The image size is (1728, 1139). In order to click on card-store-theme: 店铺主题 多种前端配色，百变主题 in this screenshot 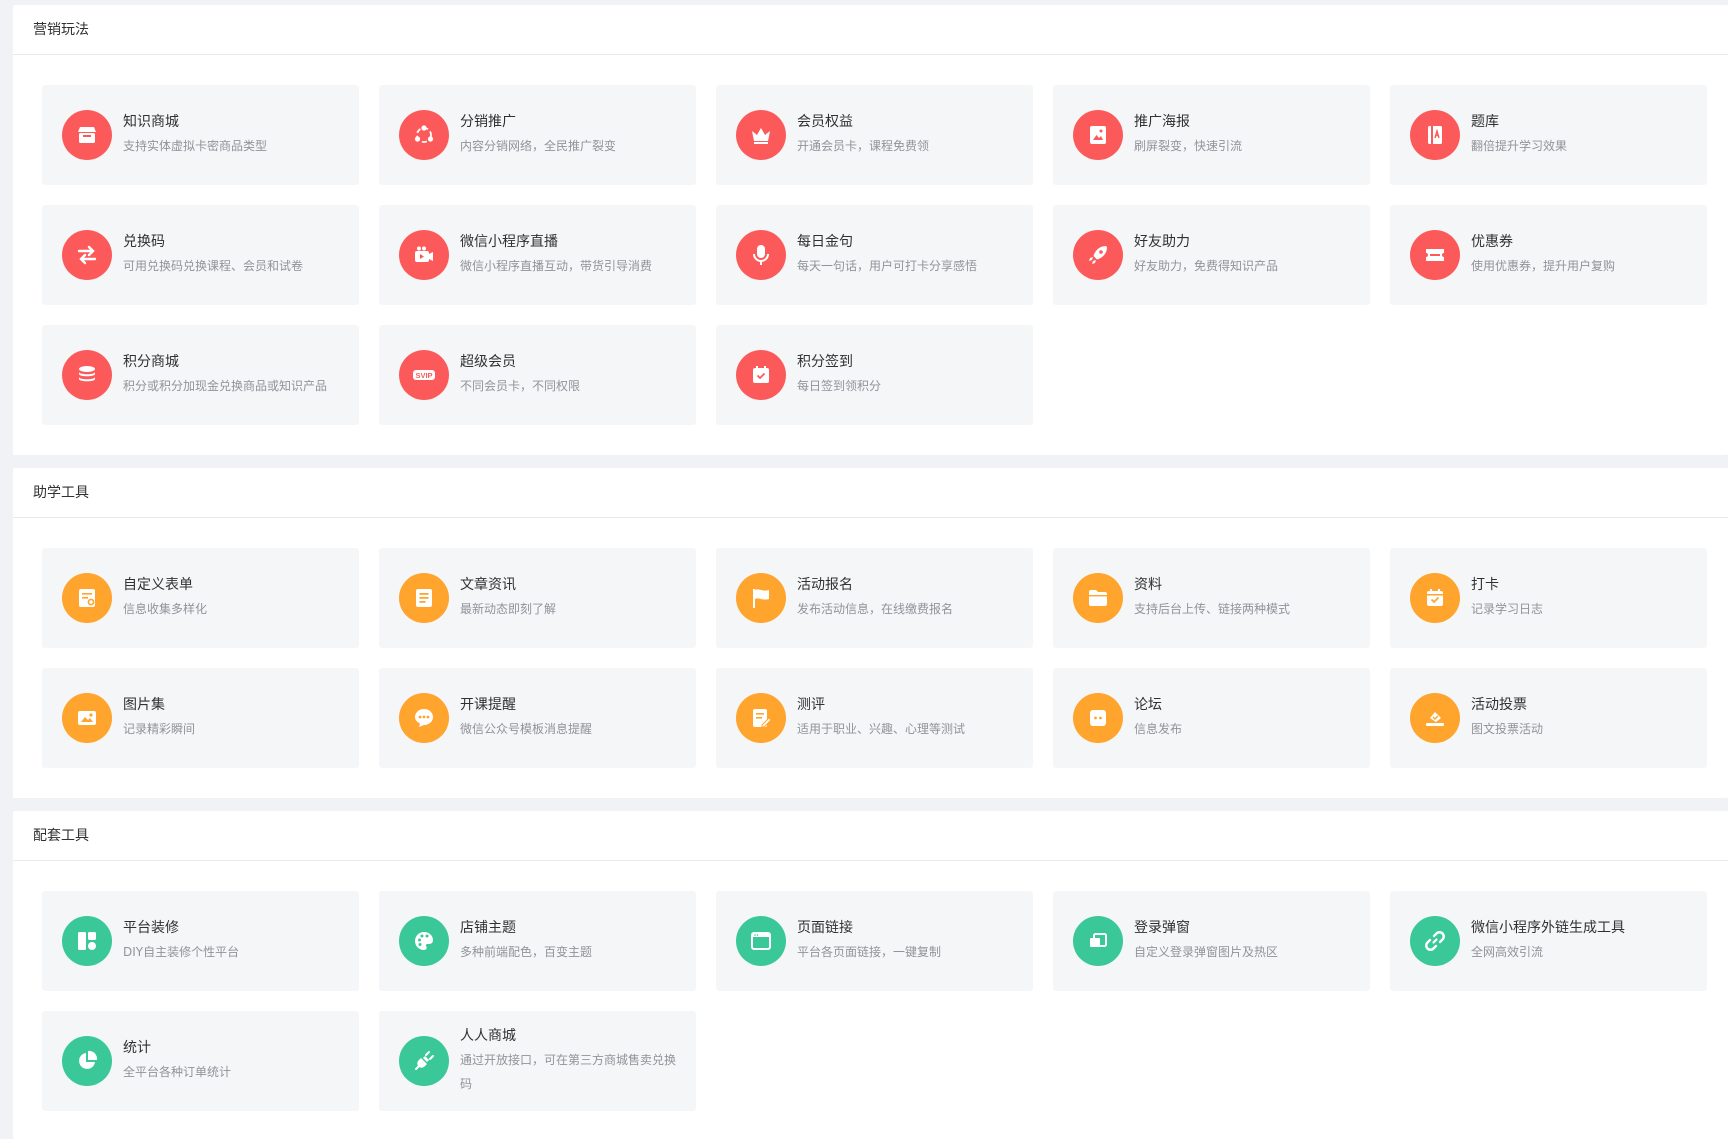, I will do `click(537, 941)`.